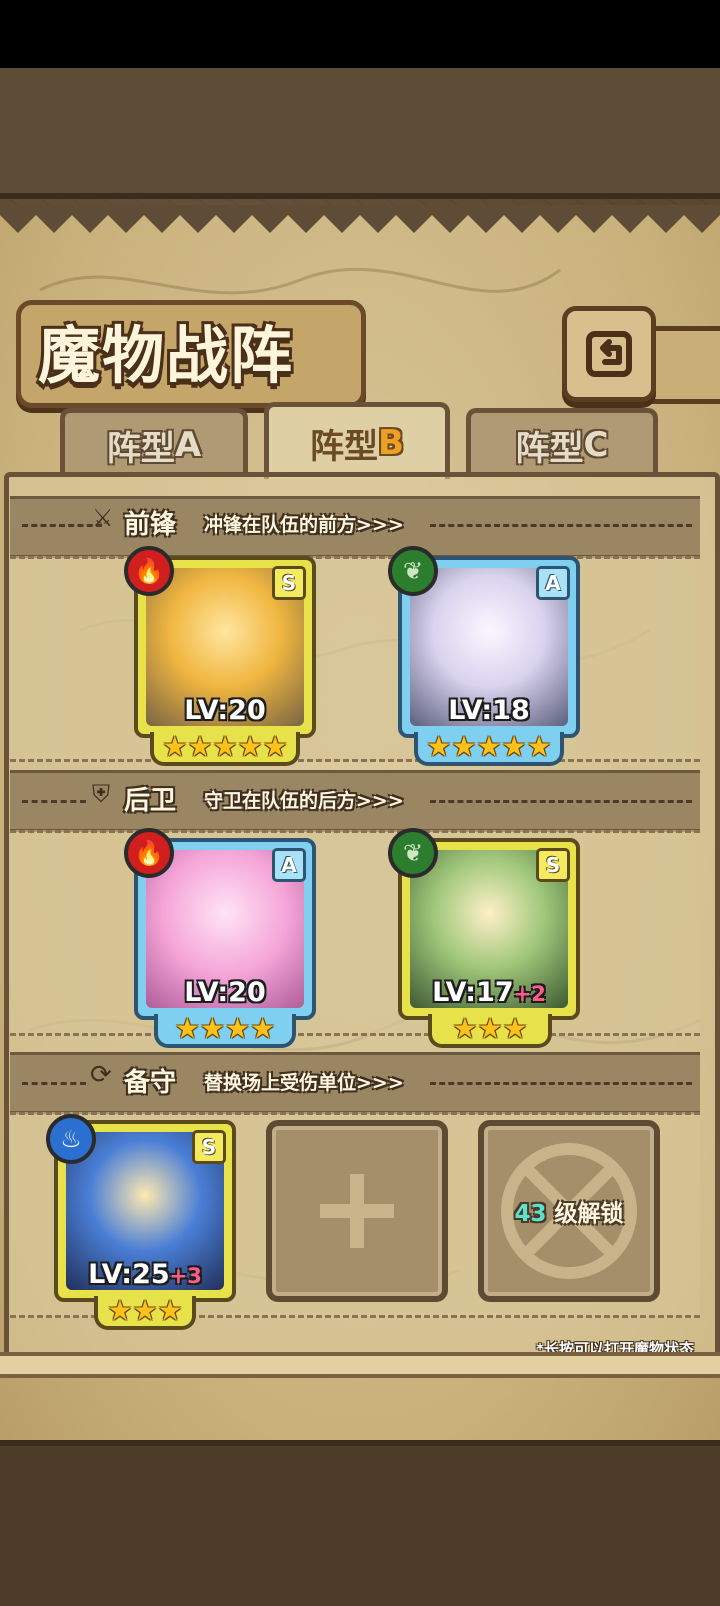  What do you see at coordinates (596, 445) in the screenshot?
I see `tab-letter: C` at bounding box center [596, 445].